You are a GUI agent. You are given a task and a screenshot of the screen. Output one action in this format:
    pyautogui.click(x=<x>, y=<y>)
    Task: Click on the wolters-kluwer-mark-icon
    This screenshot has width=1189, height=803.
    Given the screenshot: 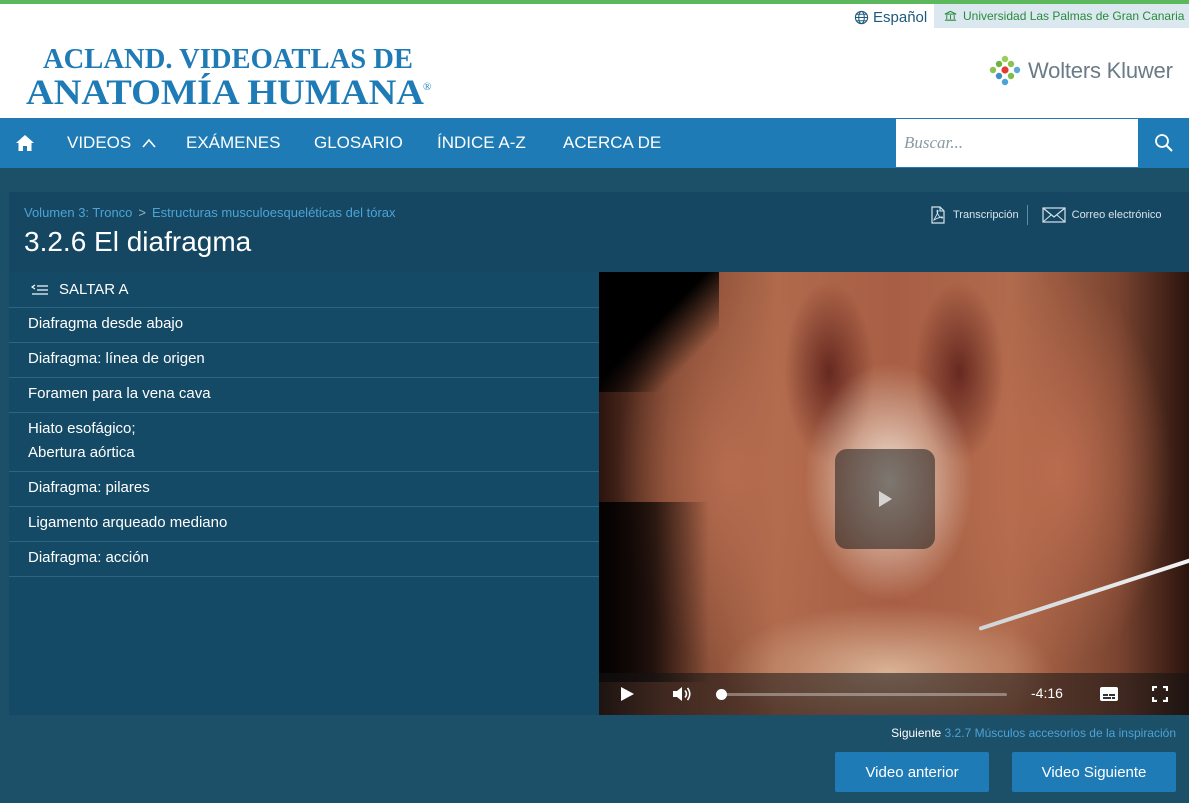 What is the action you would take?
    pyautogui.click(x=1005, y=70)
    